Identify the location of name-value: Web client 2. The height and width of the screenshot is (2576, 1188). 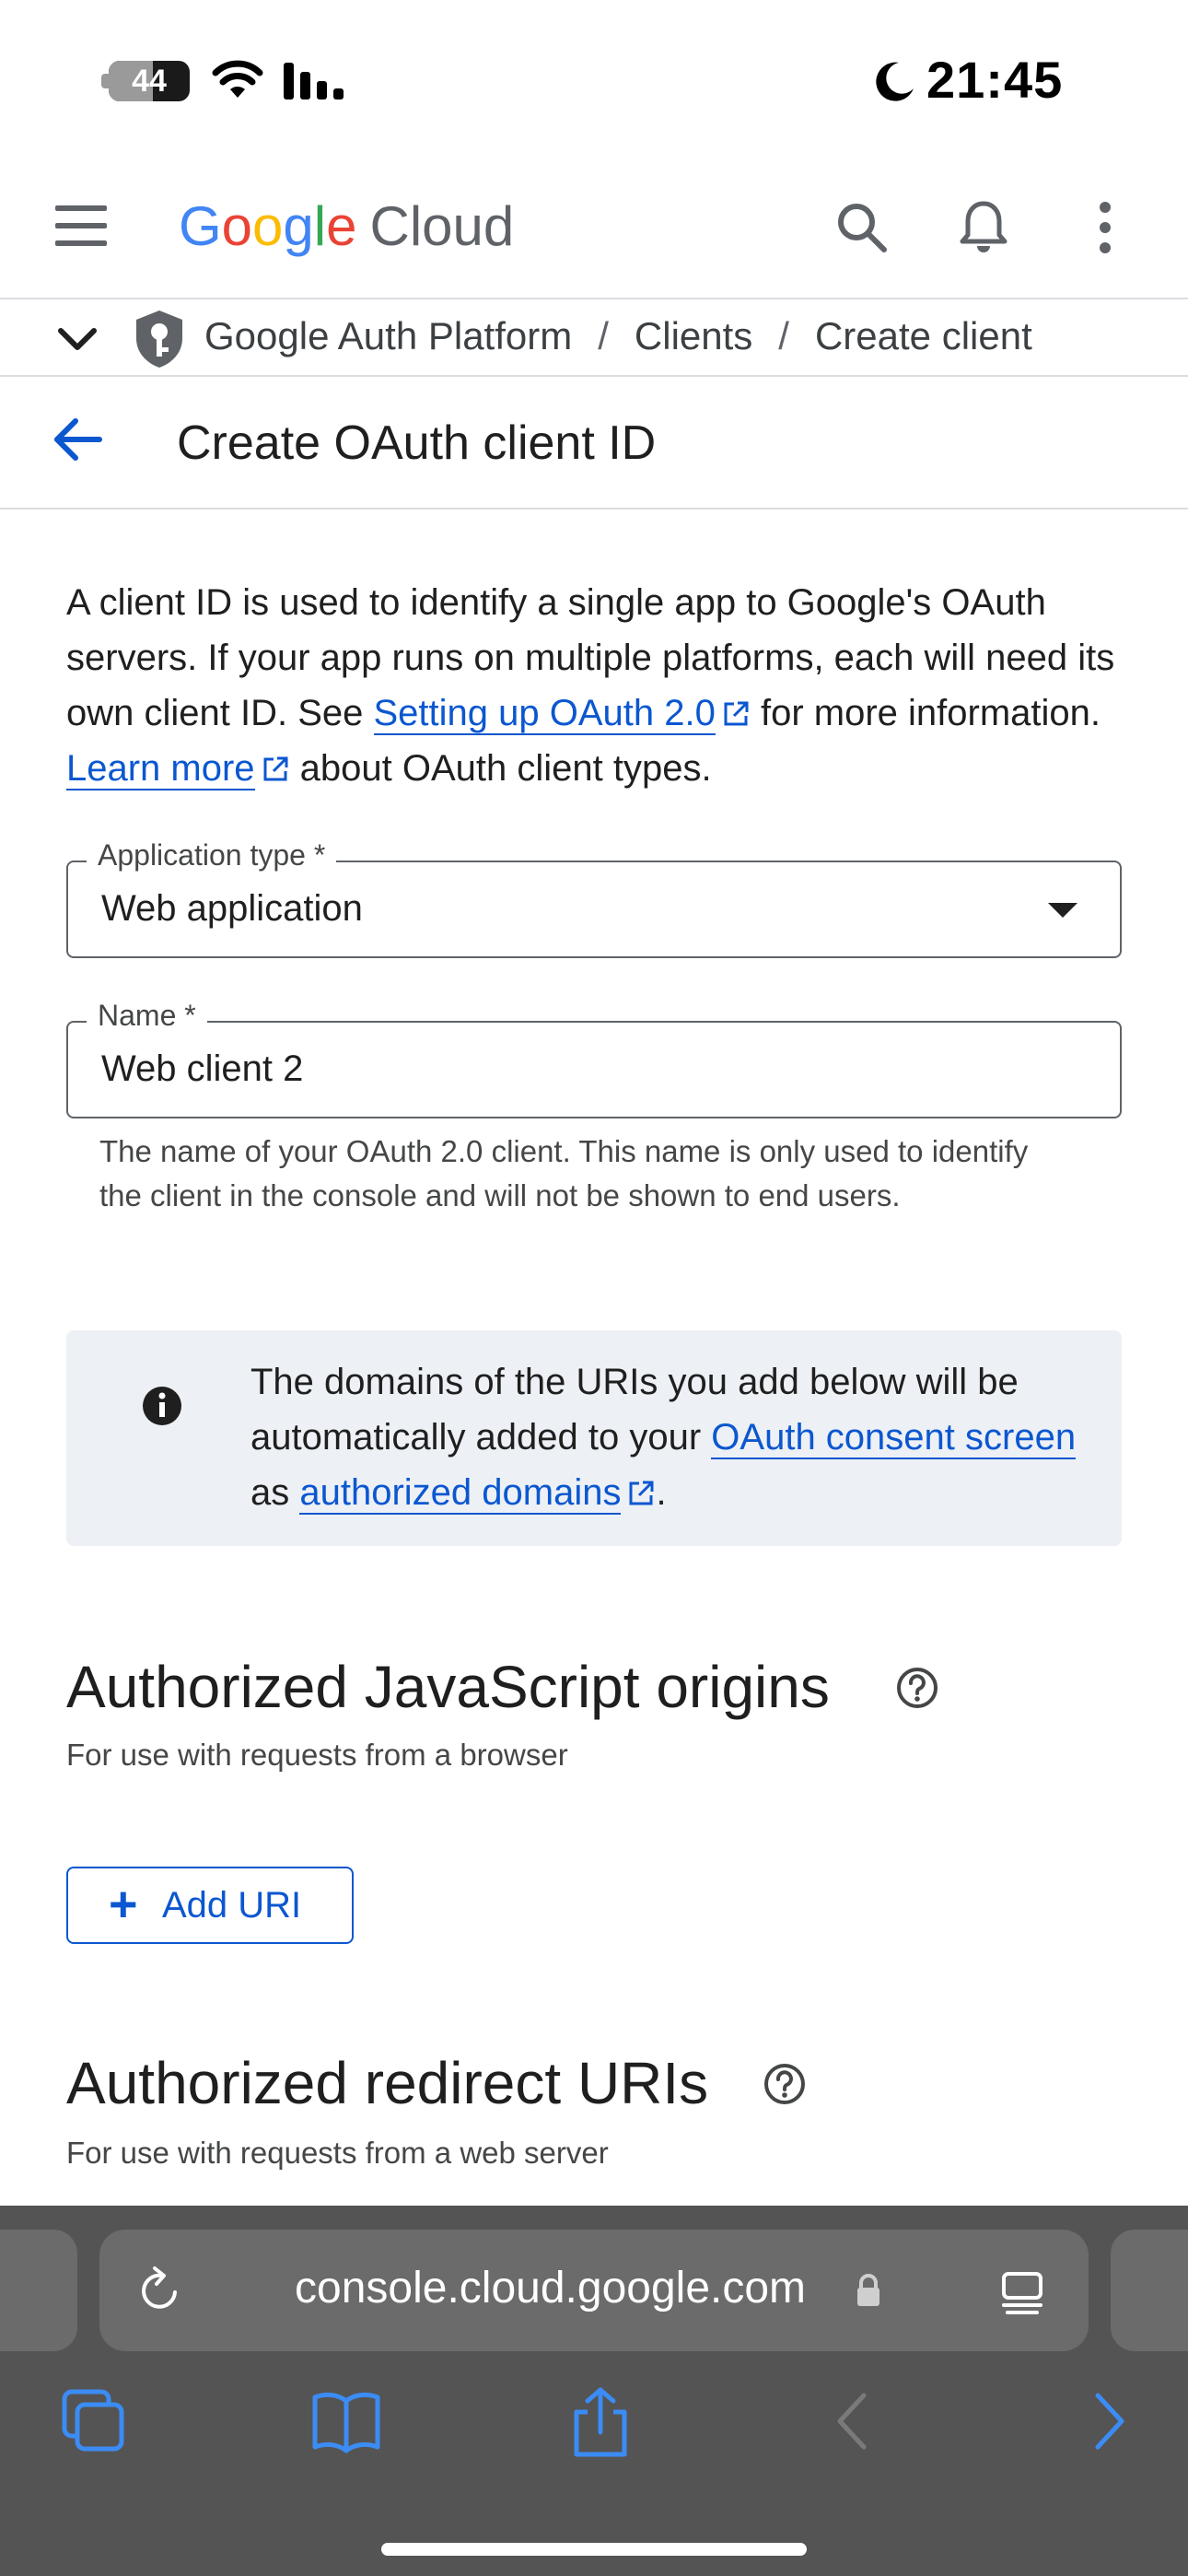
(202, 1068).